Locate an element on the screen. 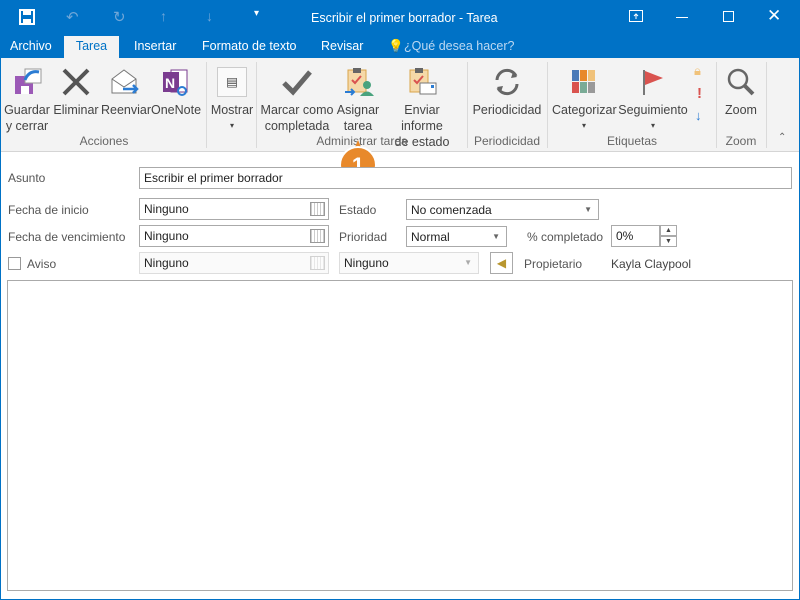 This screenshot has width=800, height=600. save-icon is located at coordinates (27, 17).